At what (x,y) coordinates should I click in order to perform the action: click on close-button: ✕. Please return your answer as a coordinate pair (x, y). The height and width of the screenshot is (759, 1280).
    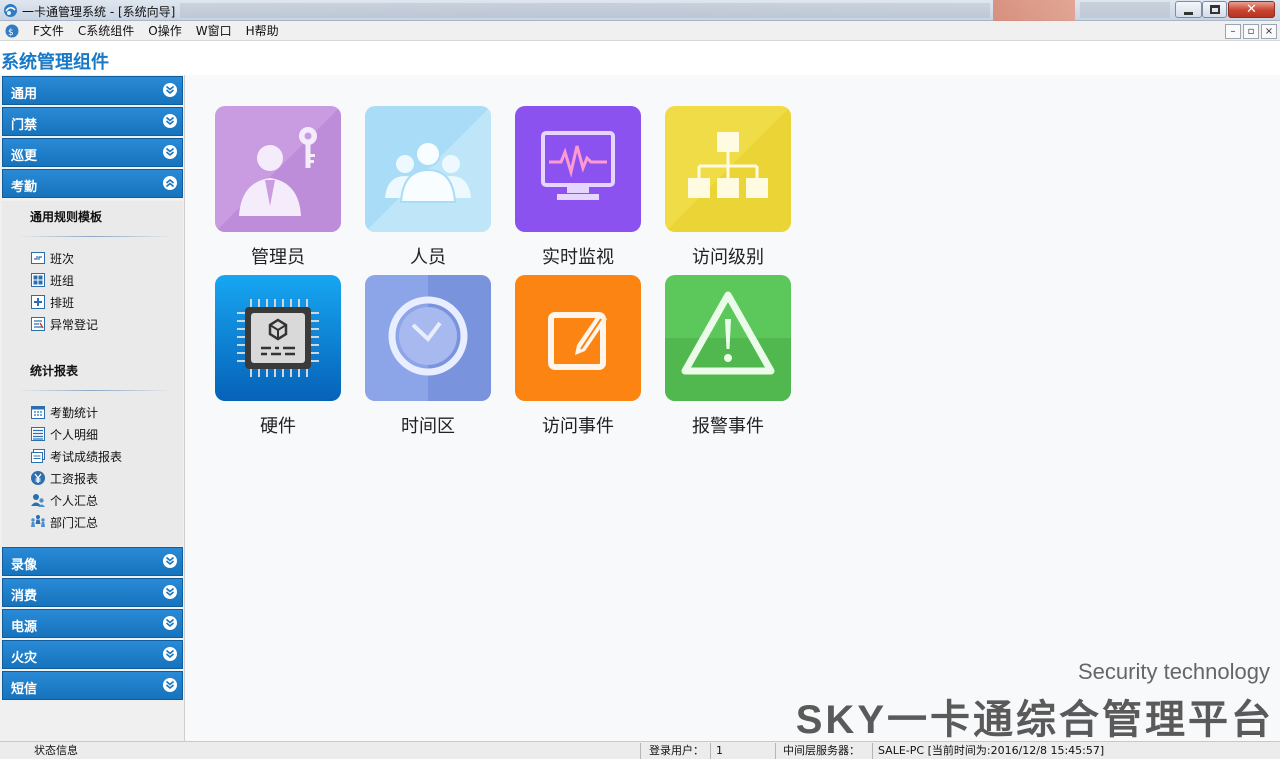
    Looking at the image, I should click on (1251, 9).